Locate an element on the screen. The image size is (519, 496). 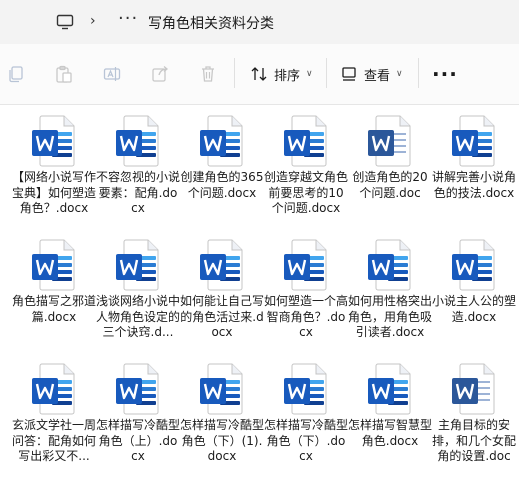
file-name: 讲解完善小说角色的技法.docx is located at coordinates (474, 185).